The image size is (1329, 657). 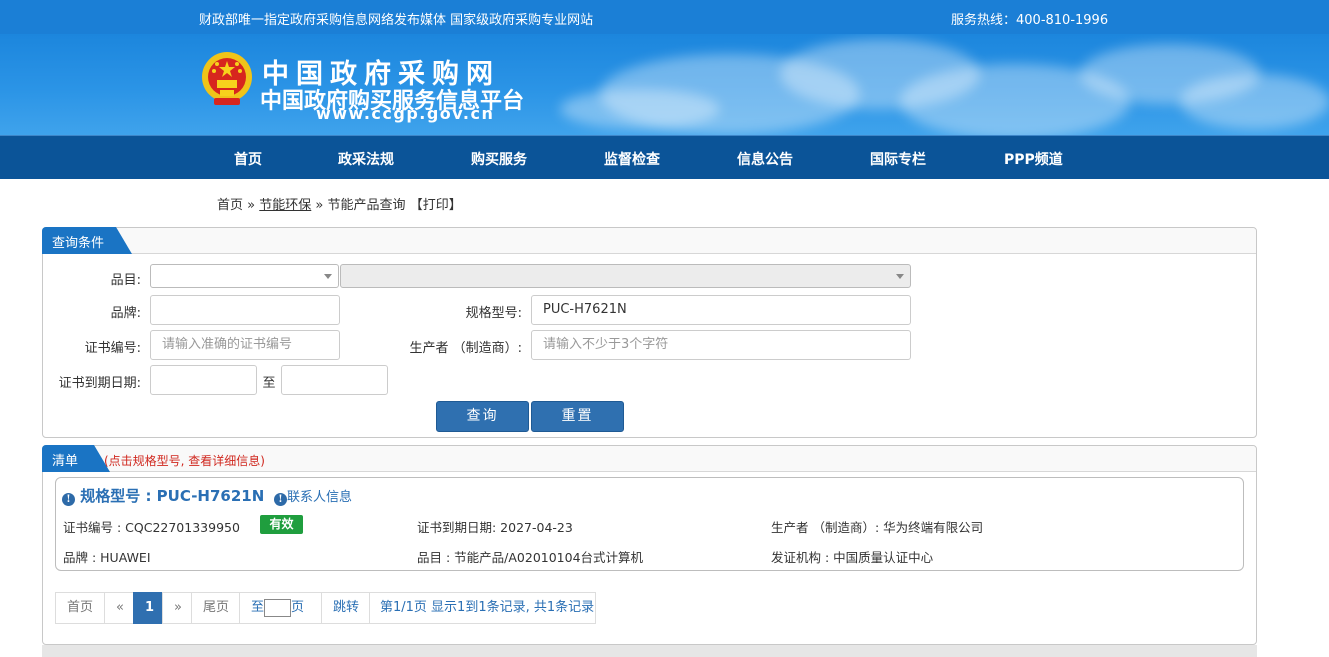 I want to click on pager-prev: «, so click(x=119, y=608).